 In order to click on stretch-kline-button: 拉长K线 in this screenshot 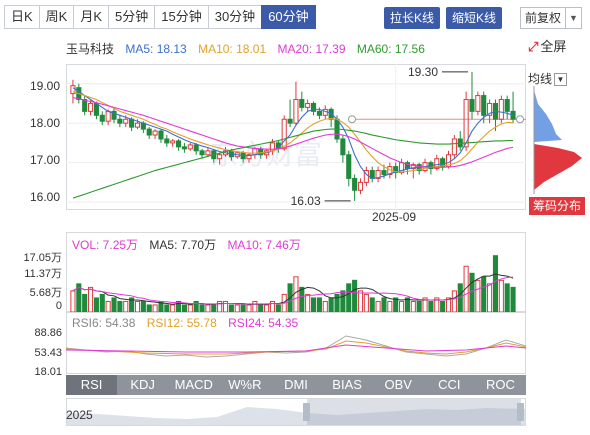, I will do `click(412, 18)`.